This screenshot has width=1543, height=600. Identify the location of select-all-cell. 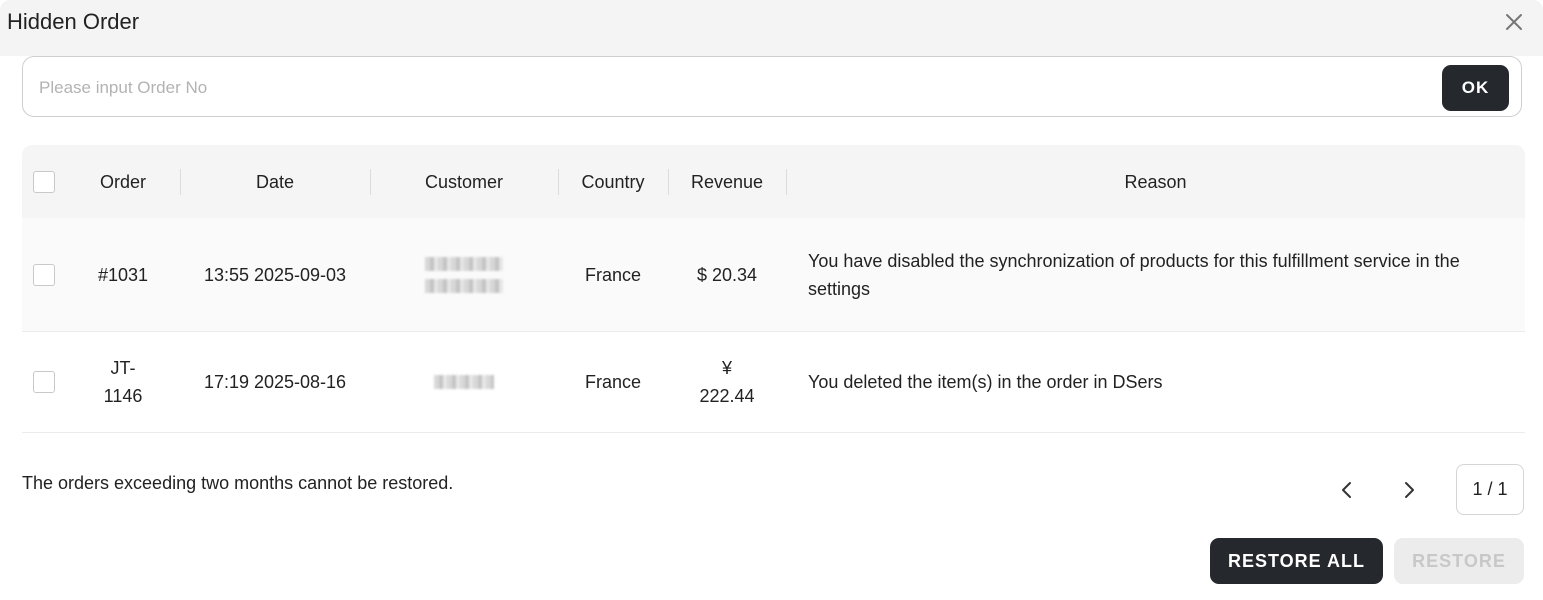
(44, 181).